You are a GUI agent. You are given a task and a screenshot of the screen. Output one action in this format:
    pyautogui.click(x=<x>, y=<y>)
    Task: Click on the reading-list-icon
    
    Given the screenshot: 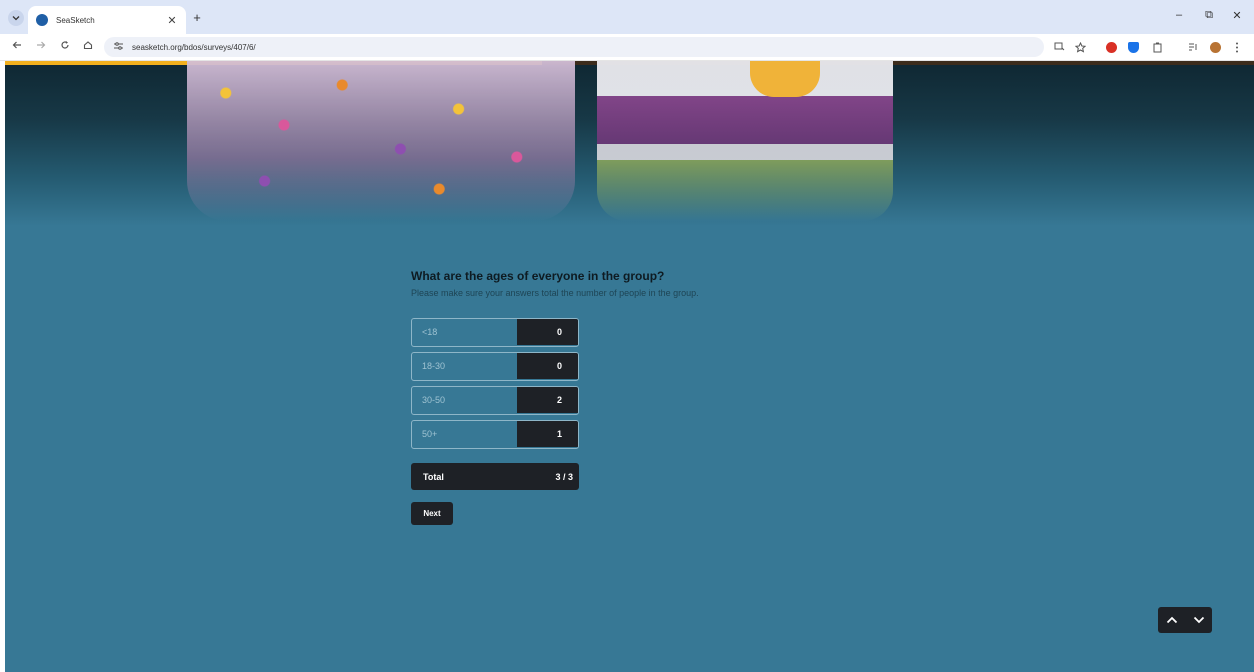 What is the action you would take?
    pyautogui.click(x=1193, y=47)
    